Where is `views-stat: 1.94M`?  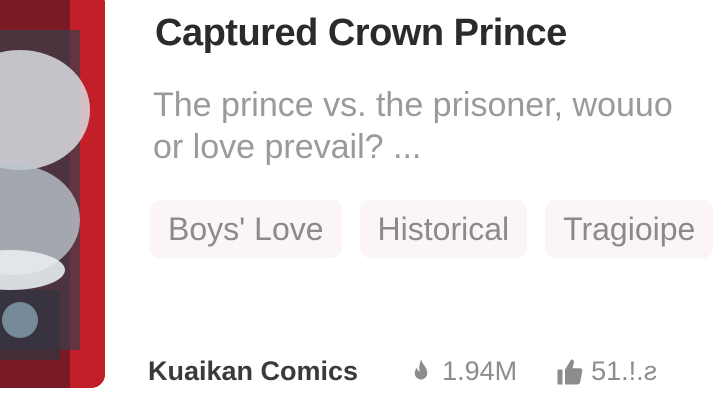 views-stat: 1.94M is located at coordinates (461, 371).